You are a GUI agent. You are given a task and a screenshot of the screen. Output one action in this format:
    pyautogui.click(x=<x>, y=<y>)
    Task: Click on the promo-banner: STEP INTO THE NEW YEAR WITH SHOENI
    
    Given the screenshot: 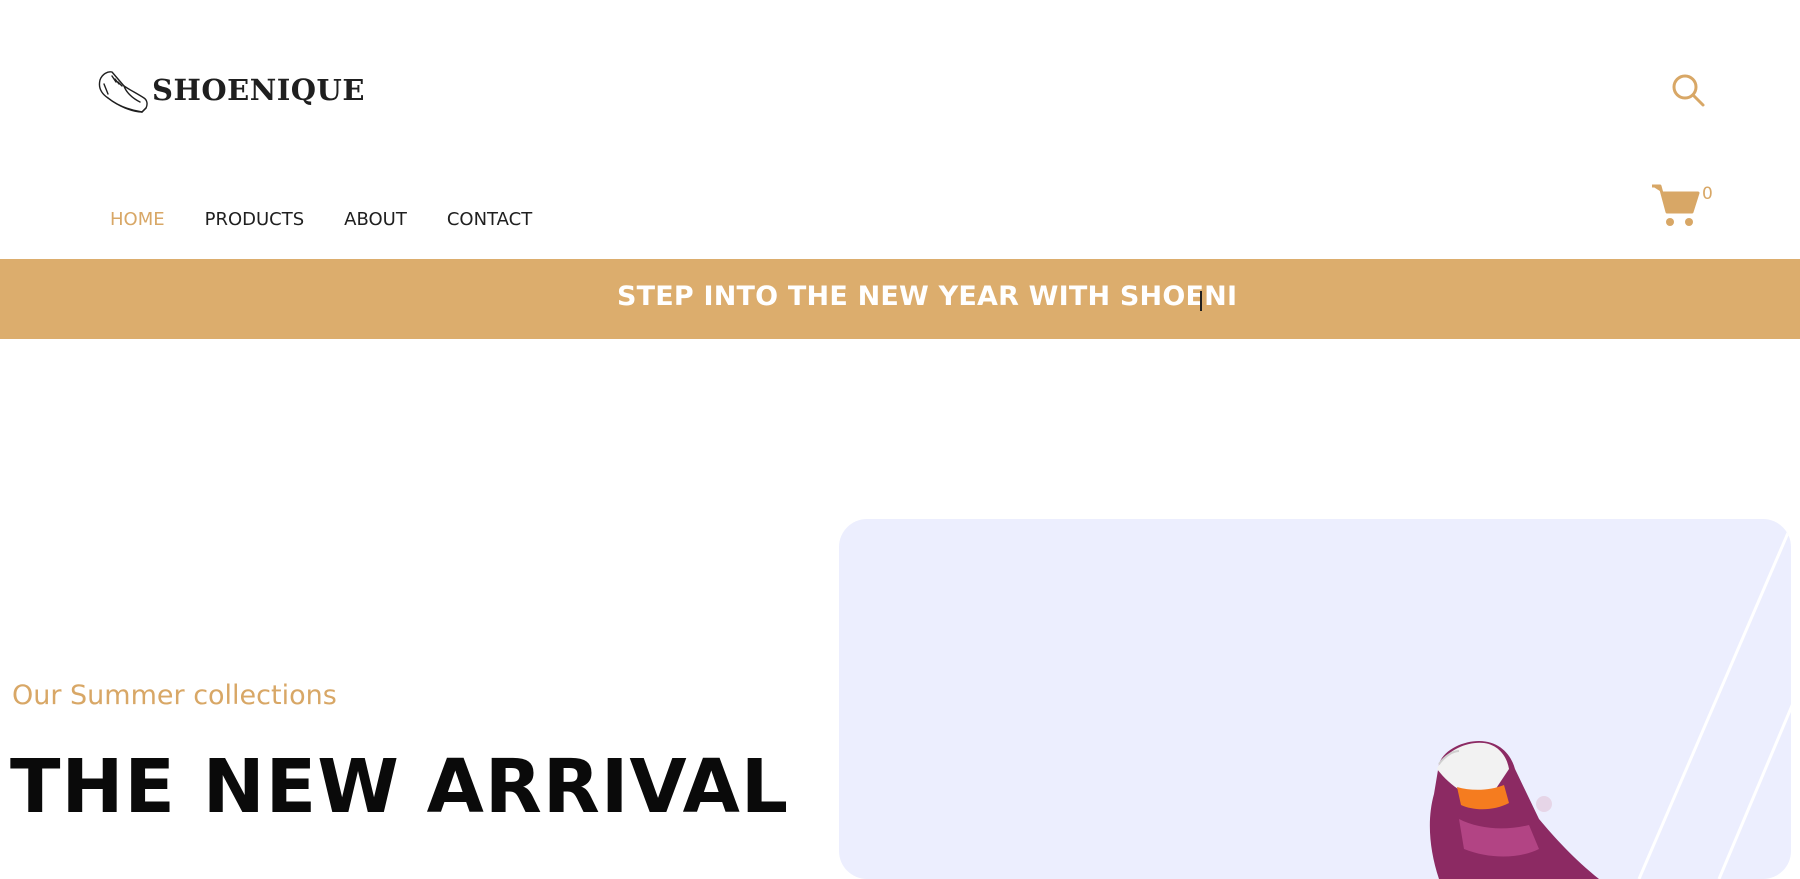 What is the action you would take?
    pyautogui.click(x=900, y=299)
    